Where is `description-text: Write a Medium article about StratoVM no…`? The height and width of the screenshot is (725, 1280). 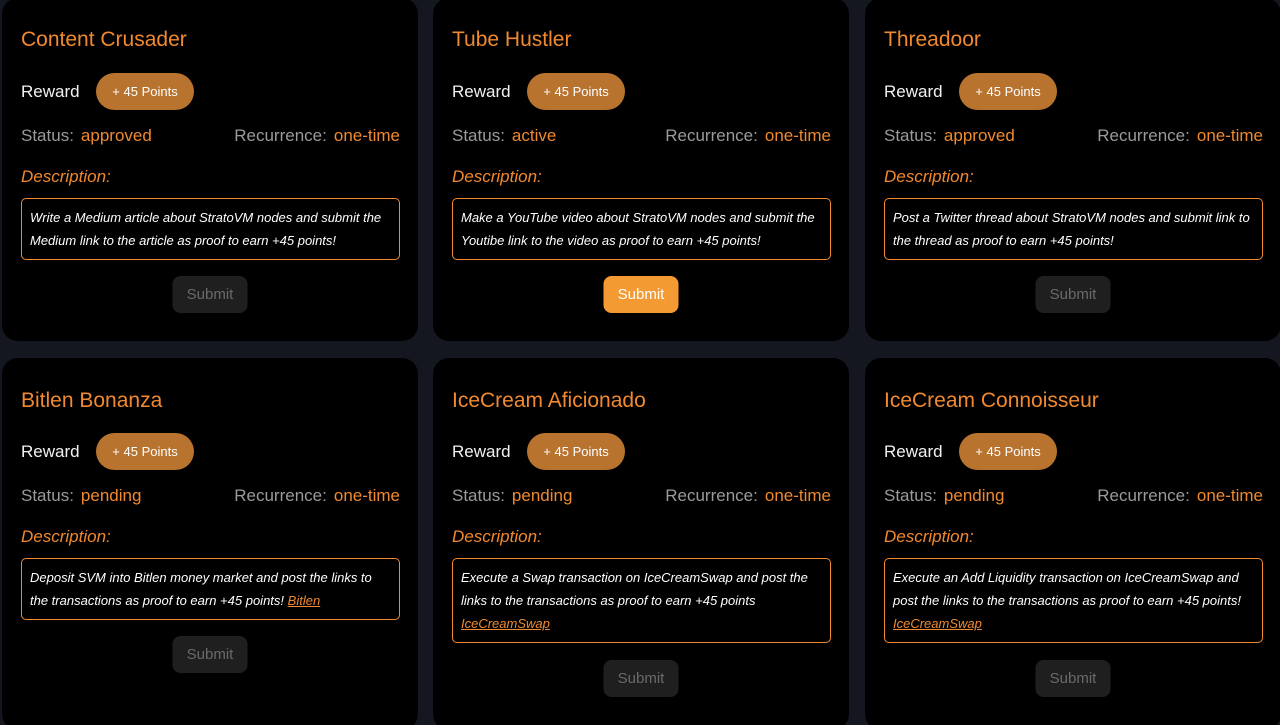
description-text: Write a Medium article about StratoVM no… is located at coordinates (206, 229).